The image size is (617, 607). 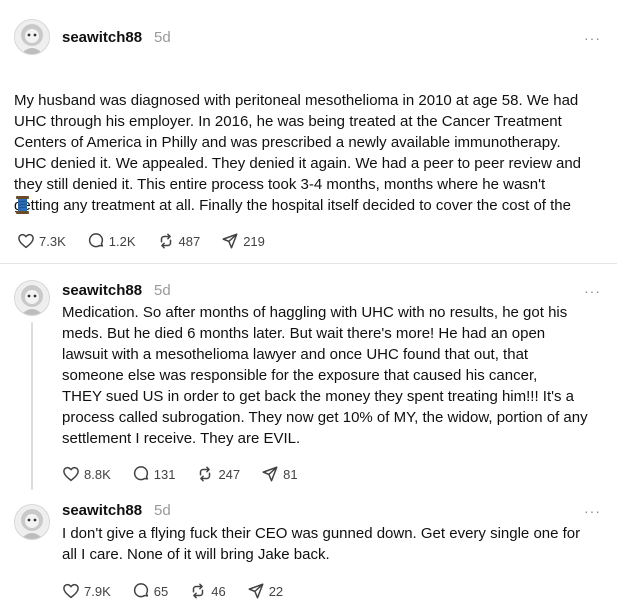 I want to click on share-count: 22, so click(x=276, y=591).